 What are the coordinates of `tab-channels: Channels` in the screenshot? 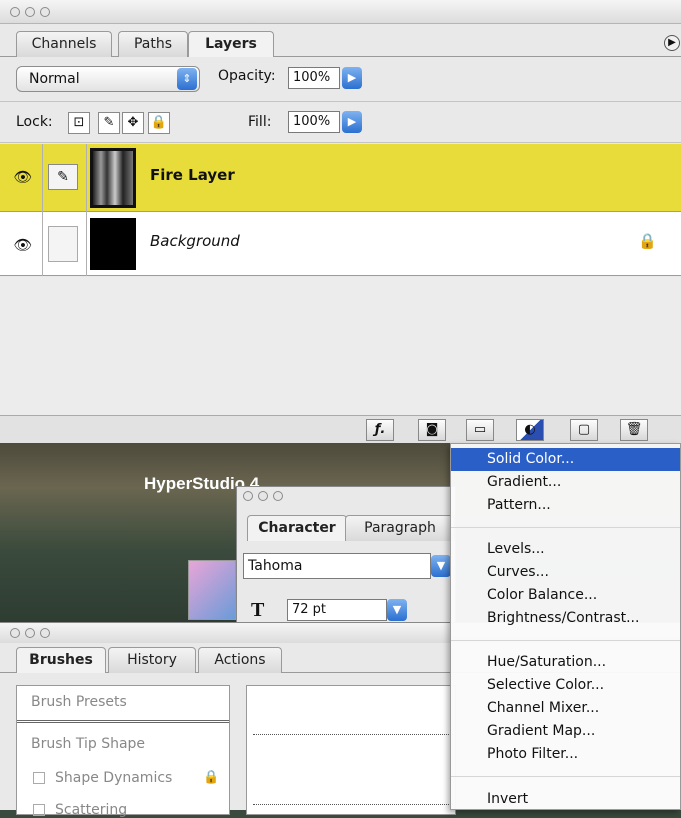 It's located at (64, 44).